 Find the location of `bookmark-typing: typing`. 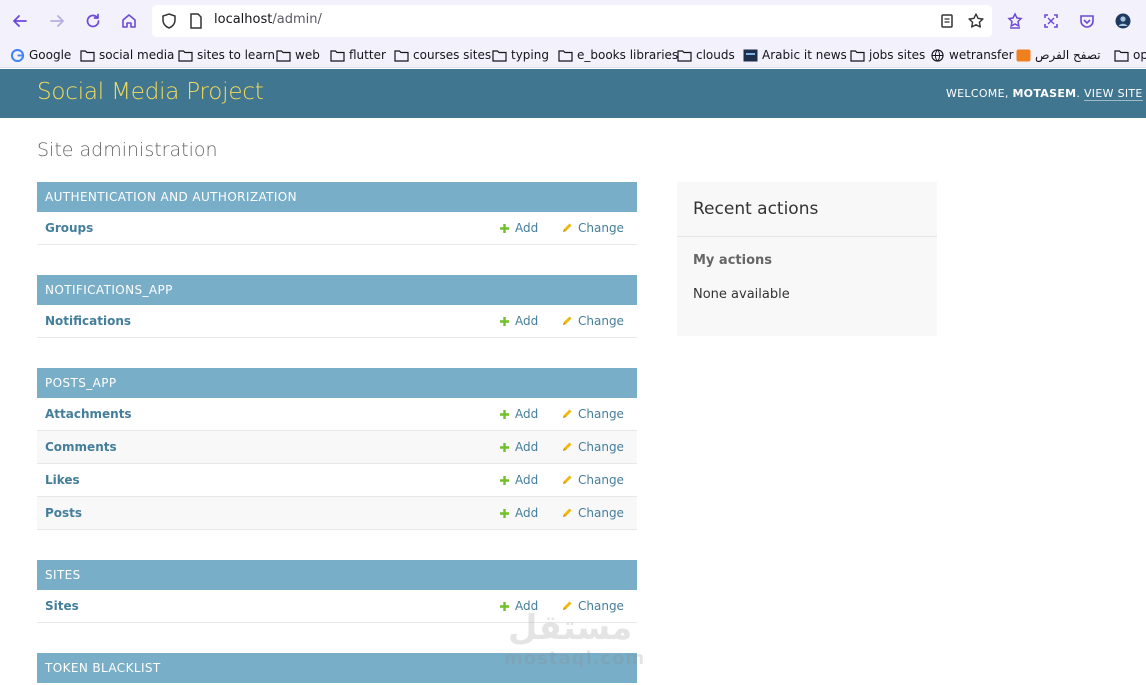

bookmark-typing: typing is located at coordinates (520, 55).